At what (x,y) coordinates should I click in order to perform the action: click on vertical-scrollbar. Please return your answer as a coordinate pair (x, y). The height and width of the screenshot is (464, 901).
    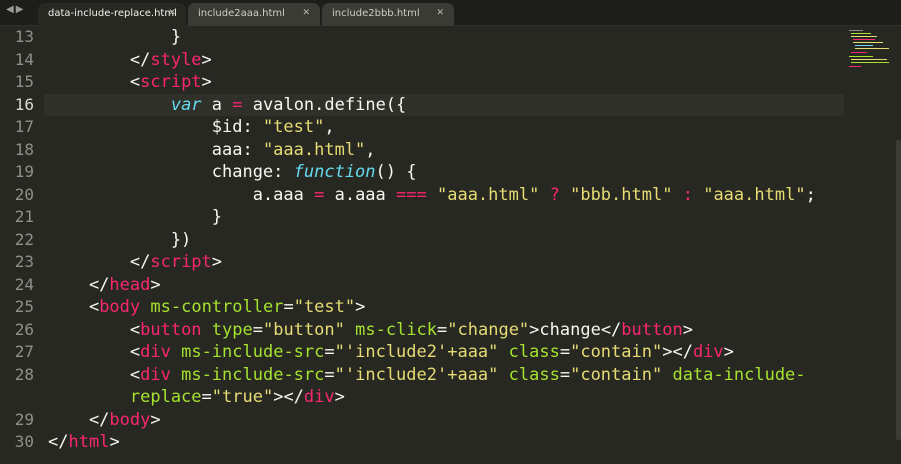
    Looking at the image, I should click on (898, 290).